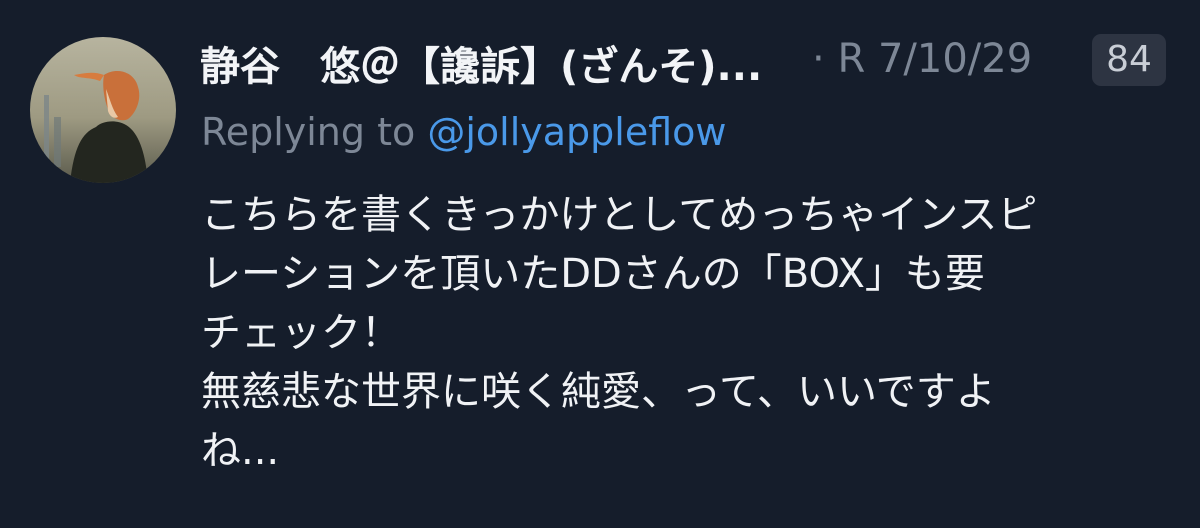 The height and width of the screenshot is (528, 1200). I want to click on replying-to: Replying to @jollyappleflow, so click(463, 132).